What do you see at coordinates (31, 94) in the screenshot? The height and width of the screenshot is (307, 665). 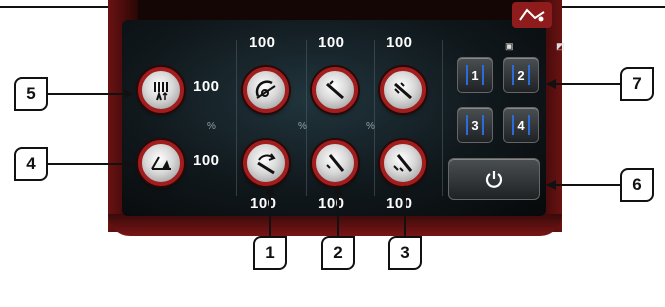 I see `callout-5: 5` at bounding box center [31, 94].